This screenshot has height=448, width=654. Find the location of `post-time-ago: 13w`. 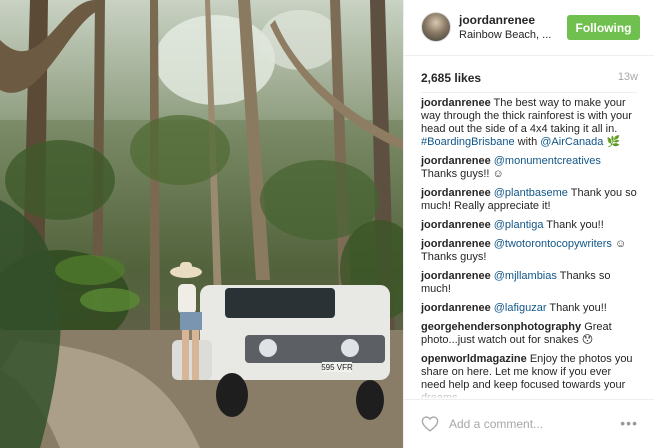

post-time-ago: 13w is located at coordinates (628, 77).